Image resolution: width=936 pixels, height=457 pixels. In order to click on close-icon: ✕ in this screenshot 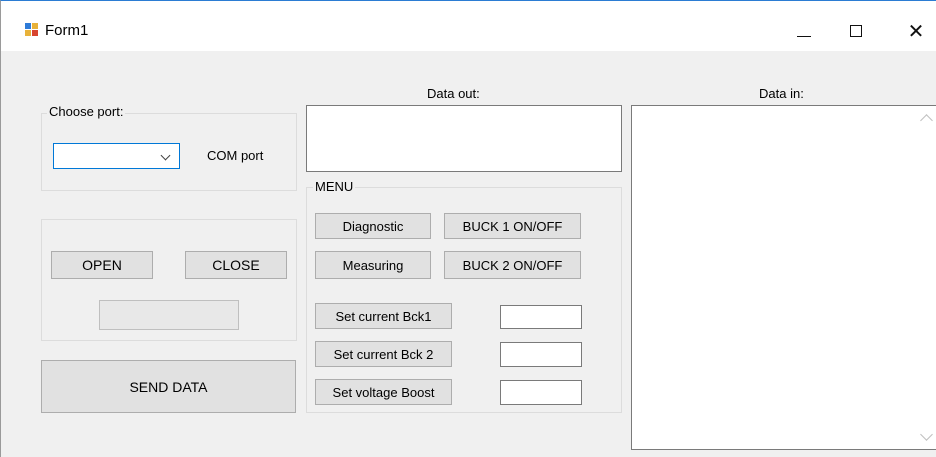, I will do `click(916, 31)`.